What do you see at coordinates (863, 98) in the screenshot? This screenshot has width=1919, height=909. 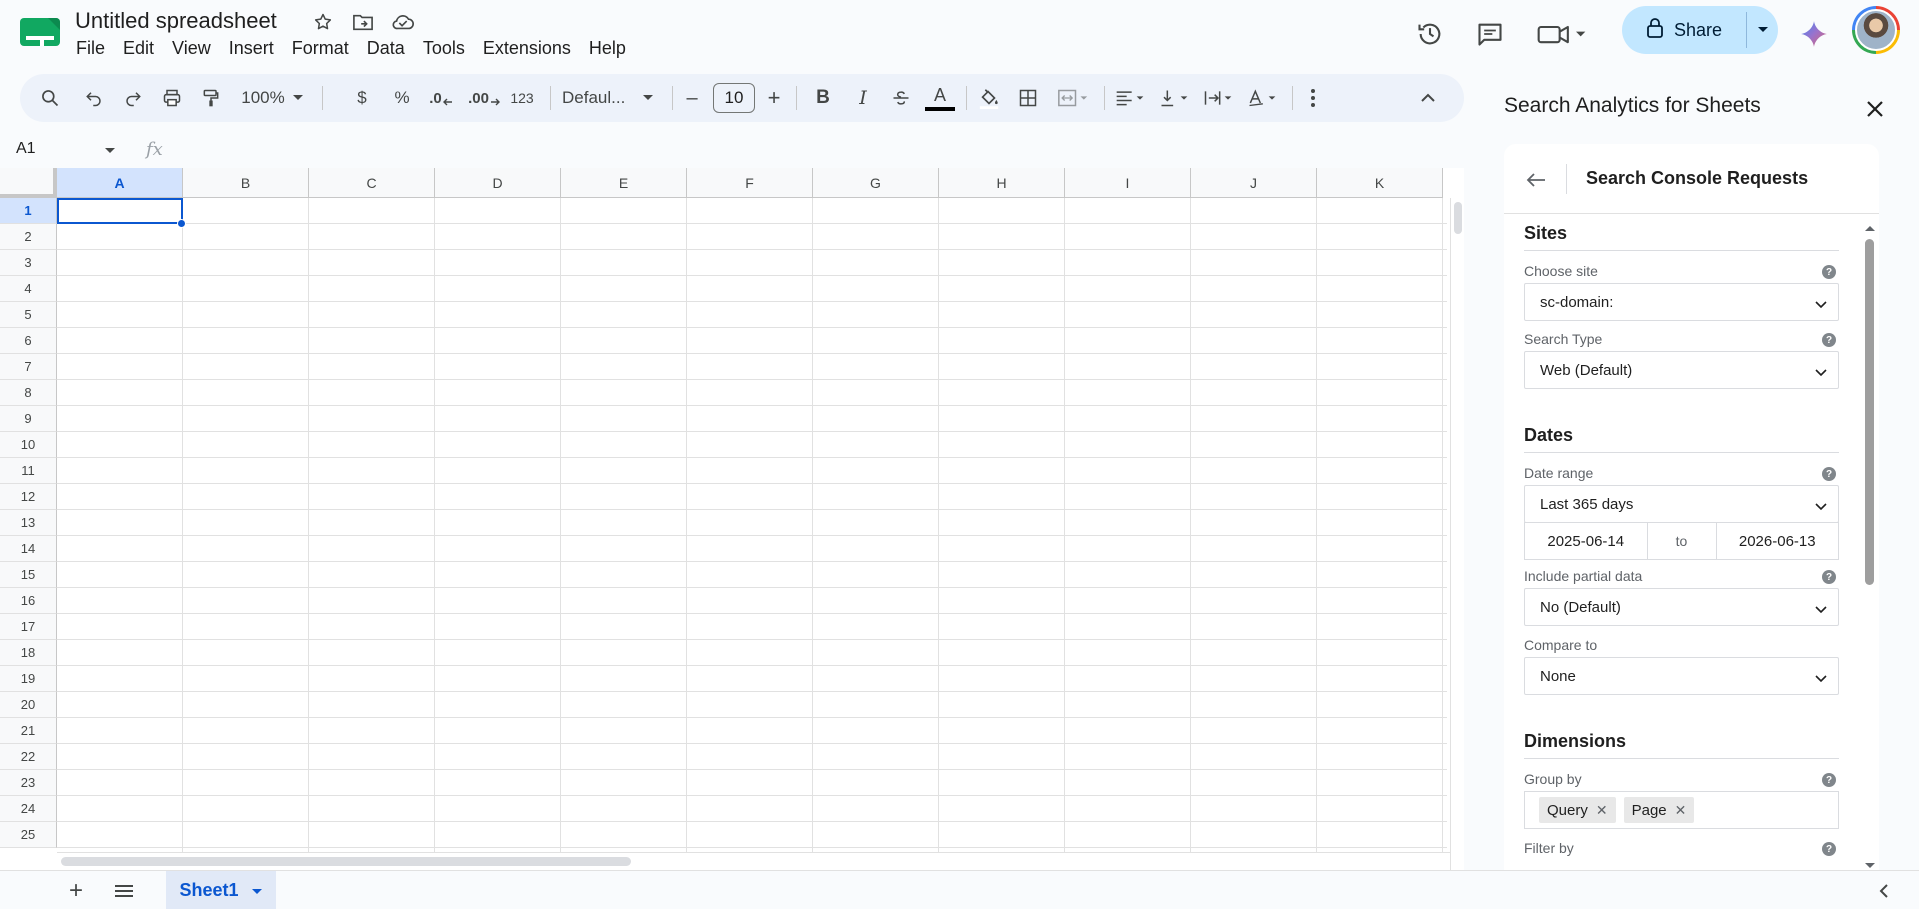 I see `italic-button: I` at bounding box center [863, 98].